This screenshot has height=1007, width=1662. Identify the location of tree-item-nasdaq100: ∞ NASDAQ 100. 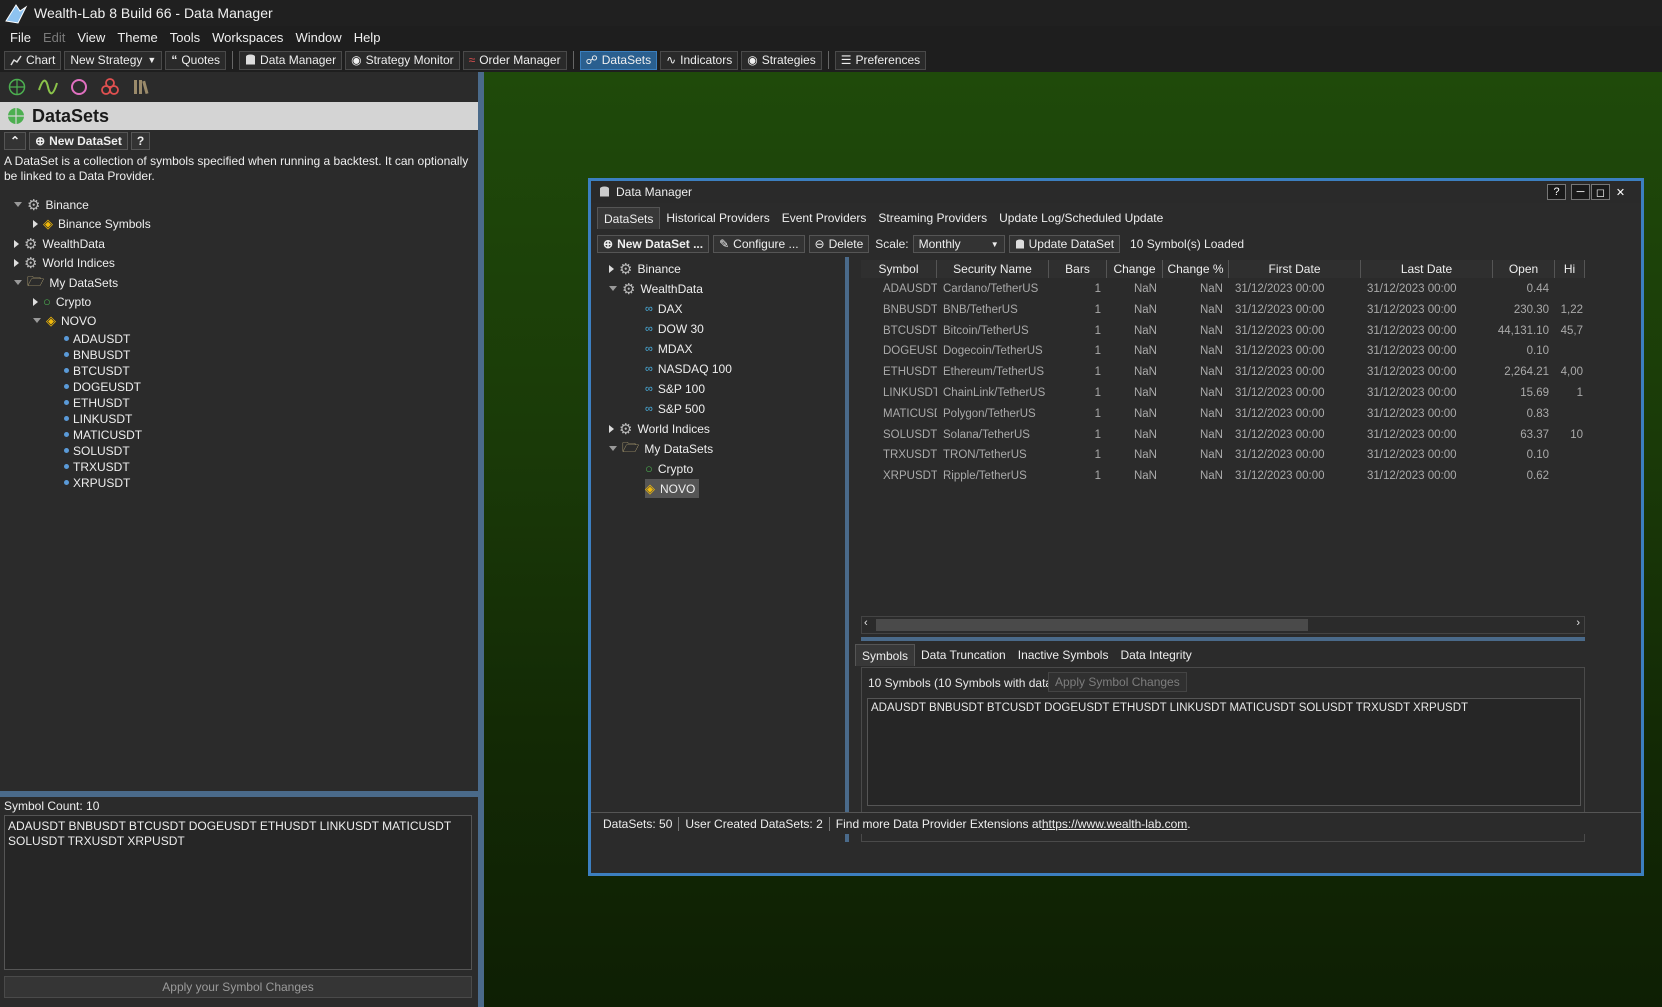
(688, 368).